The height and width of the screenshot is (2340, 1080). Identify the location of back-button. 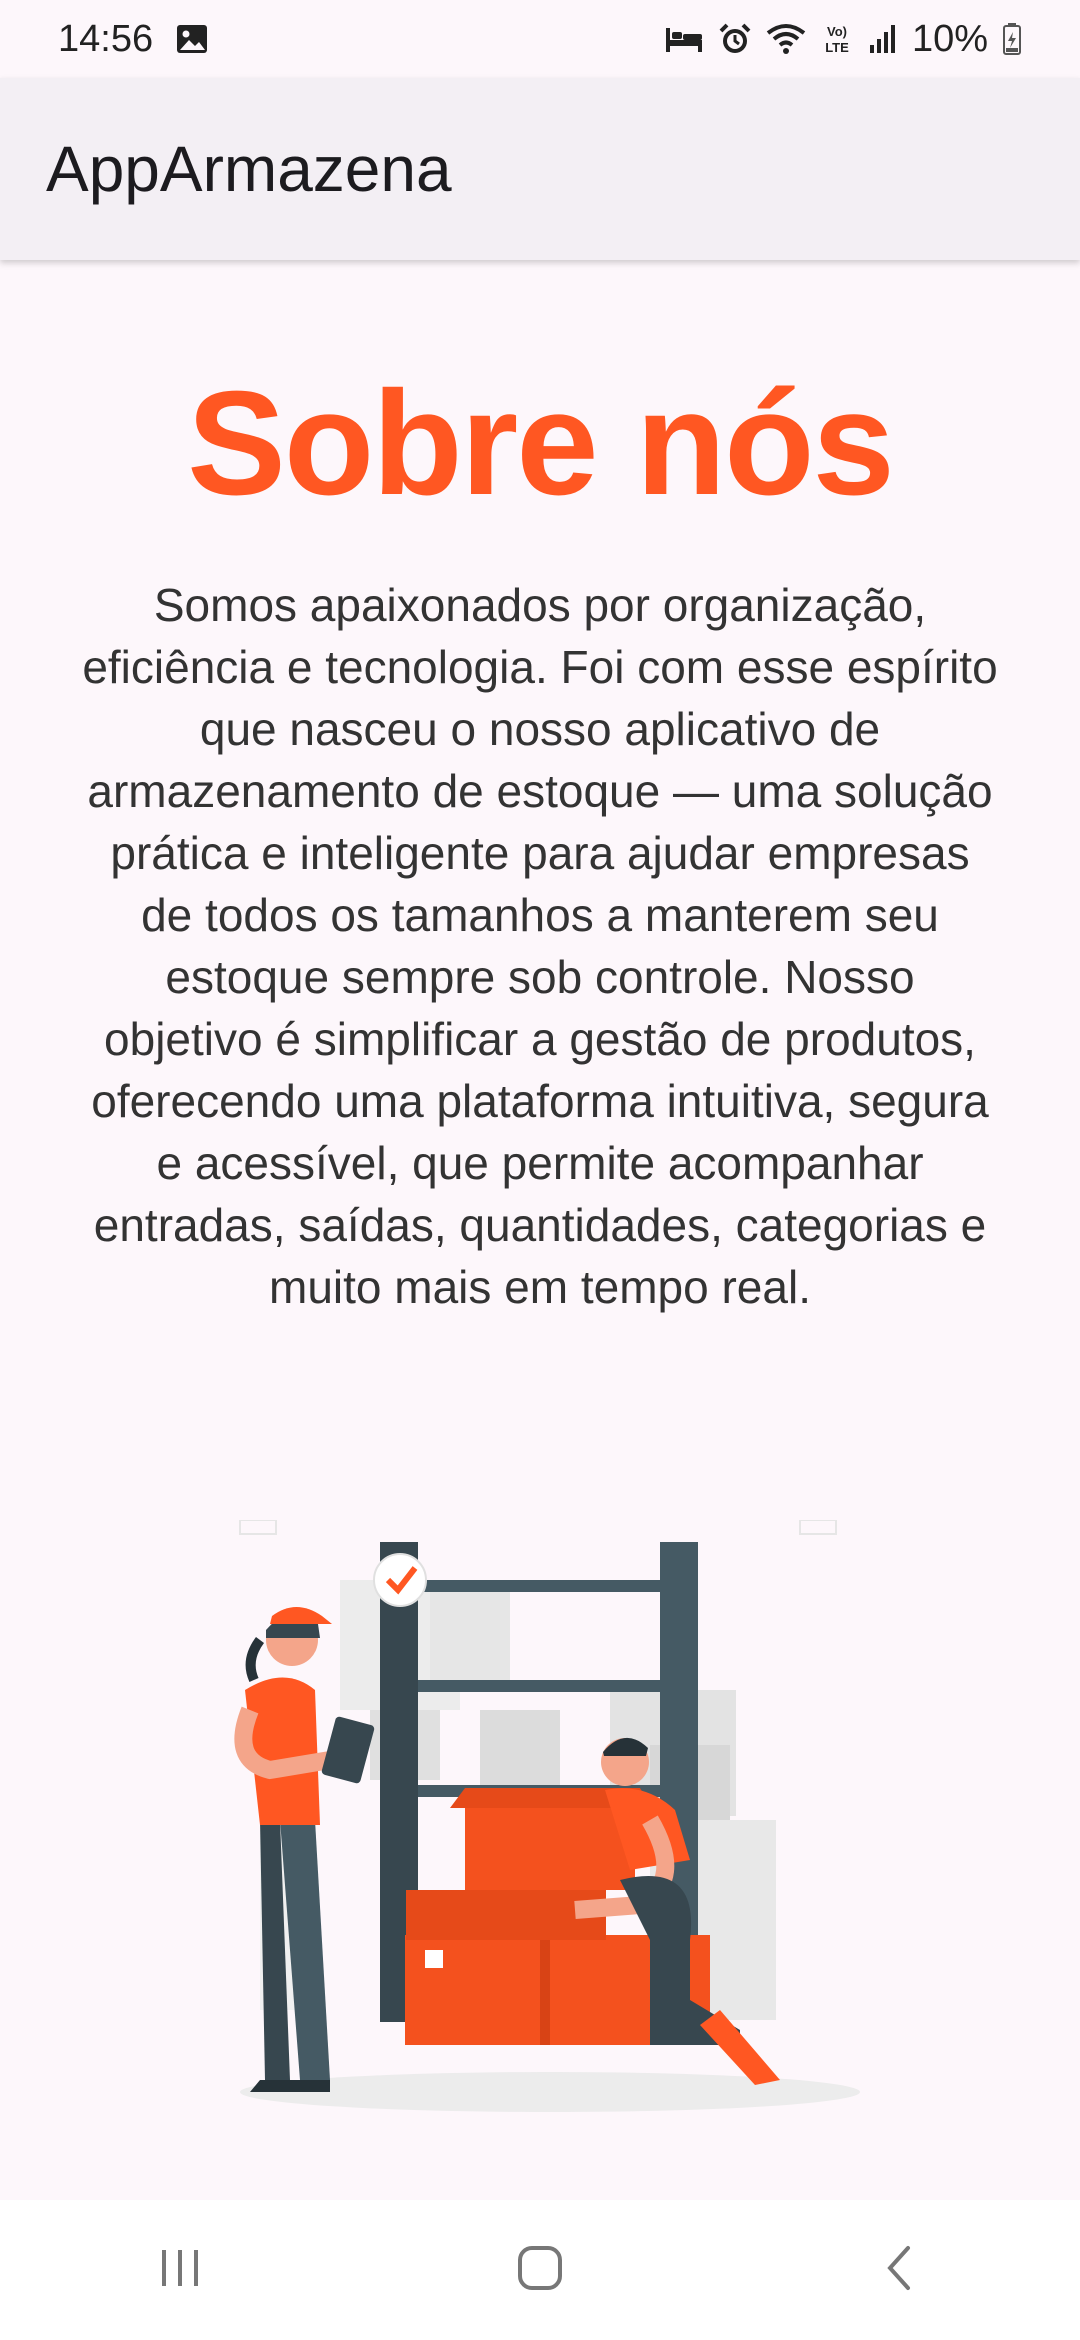
(900, 2270).